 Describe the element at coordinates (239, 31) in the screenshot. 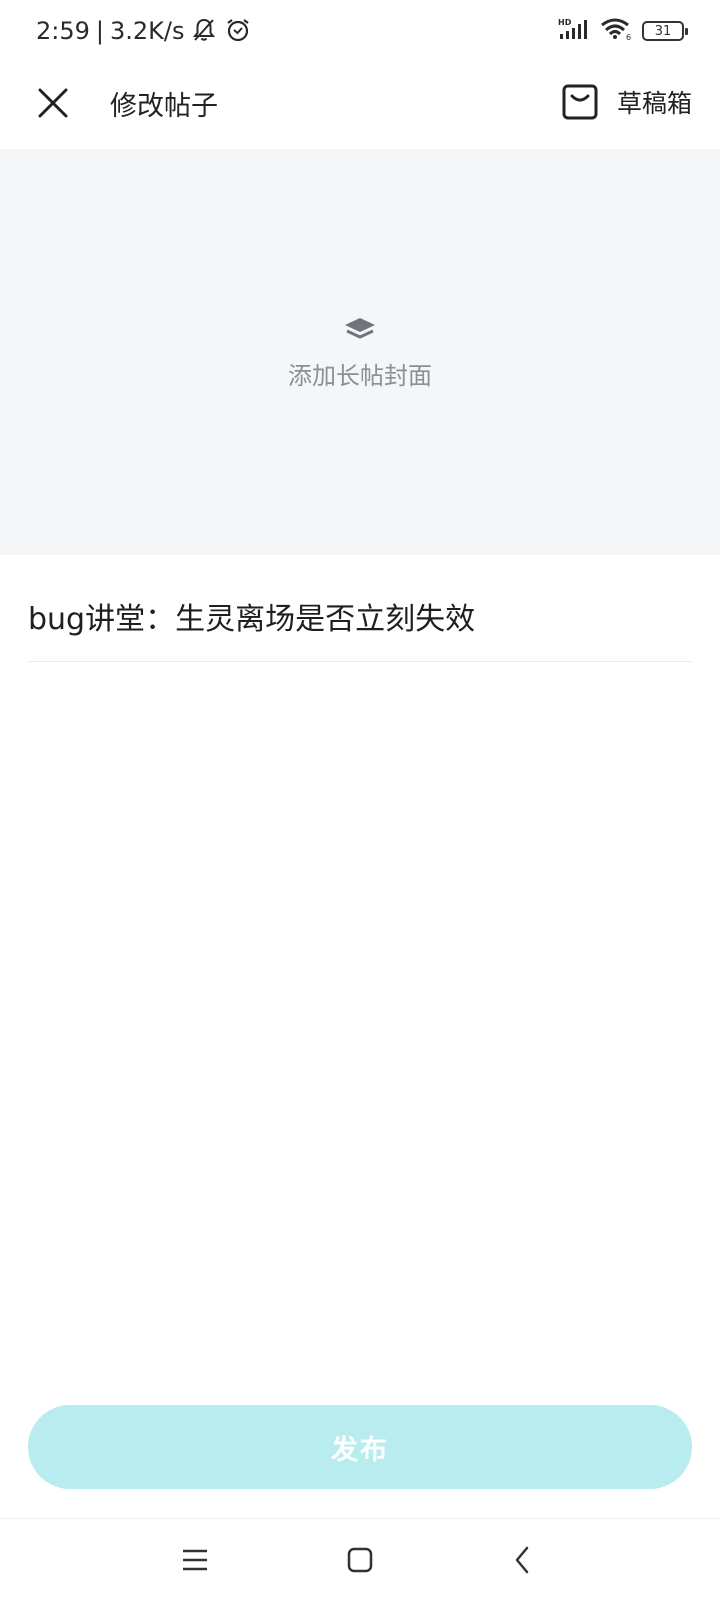

I see `alarm-clock-icon` at that location.